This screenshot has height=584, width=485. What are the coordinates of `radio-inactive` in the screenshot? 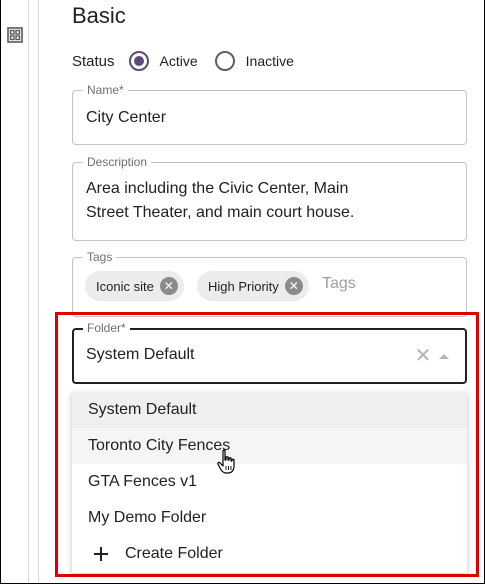 It's located at (224, 61).